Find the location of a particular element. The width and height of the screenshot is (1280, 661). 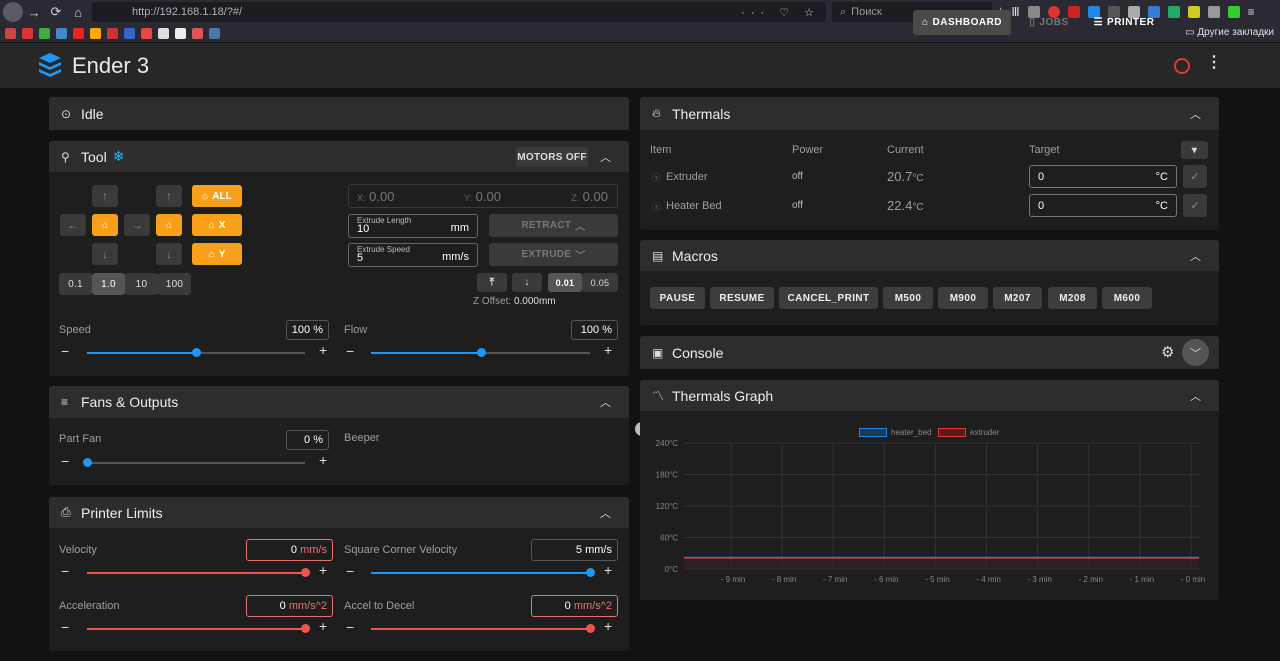

power-icon is located at coordinates (1182, 66).